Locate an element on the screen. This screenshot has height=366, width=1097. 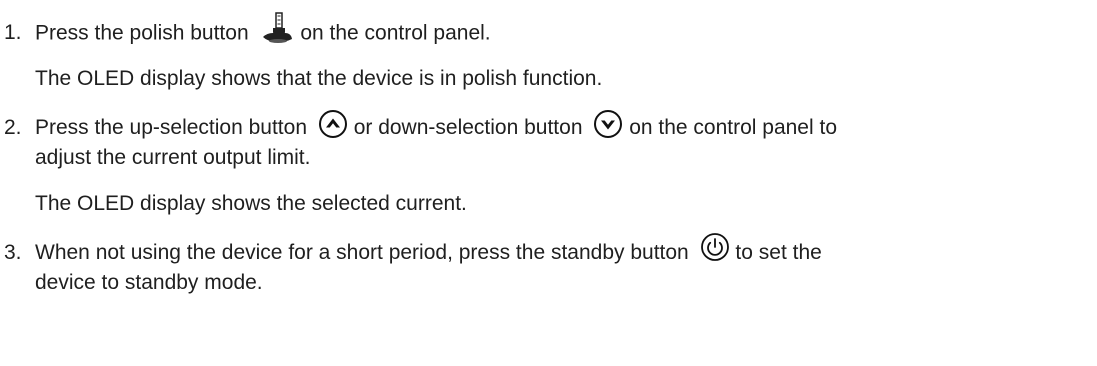
step-3-text-after: to set the is located at coordinates (778, 252).